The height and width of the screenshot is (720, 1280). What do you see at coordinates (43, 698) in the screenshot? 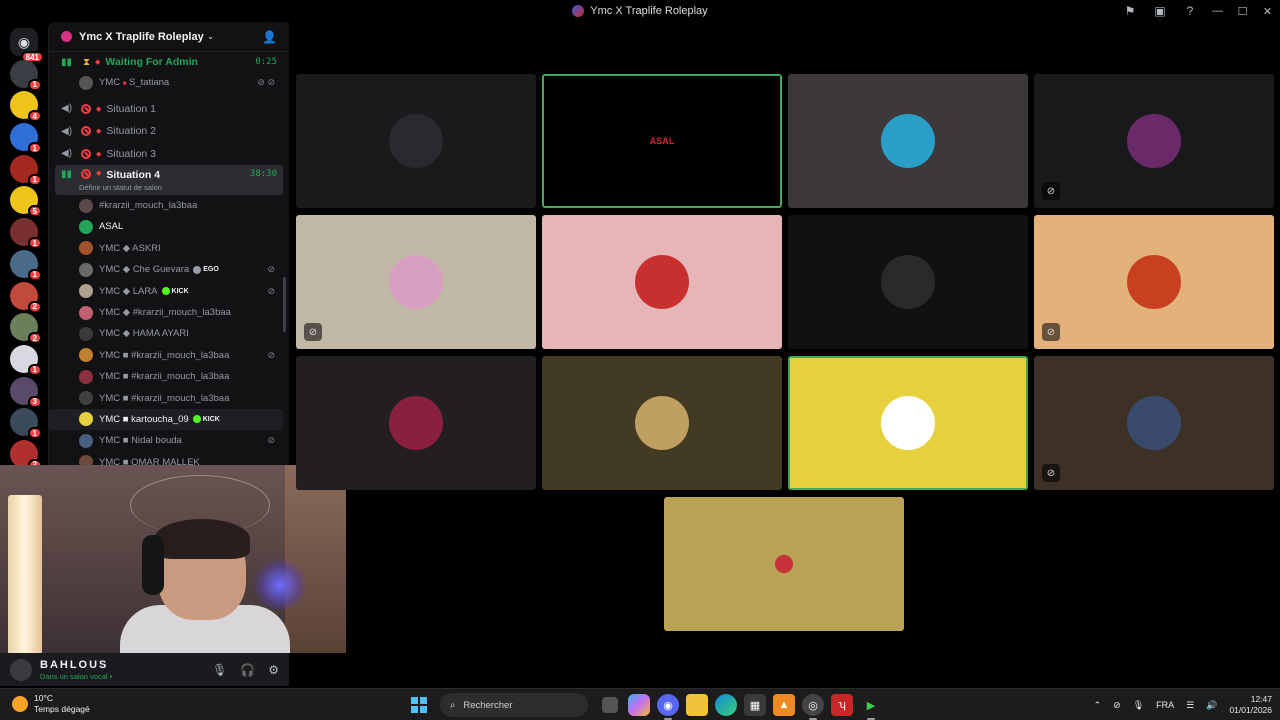
I see `weather-temperature: 10°C` at bounding box center [43, 698].